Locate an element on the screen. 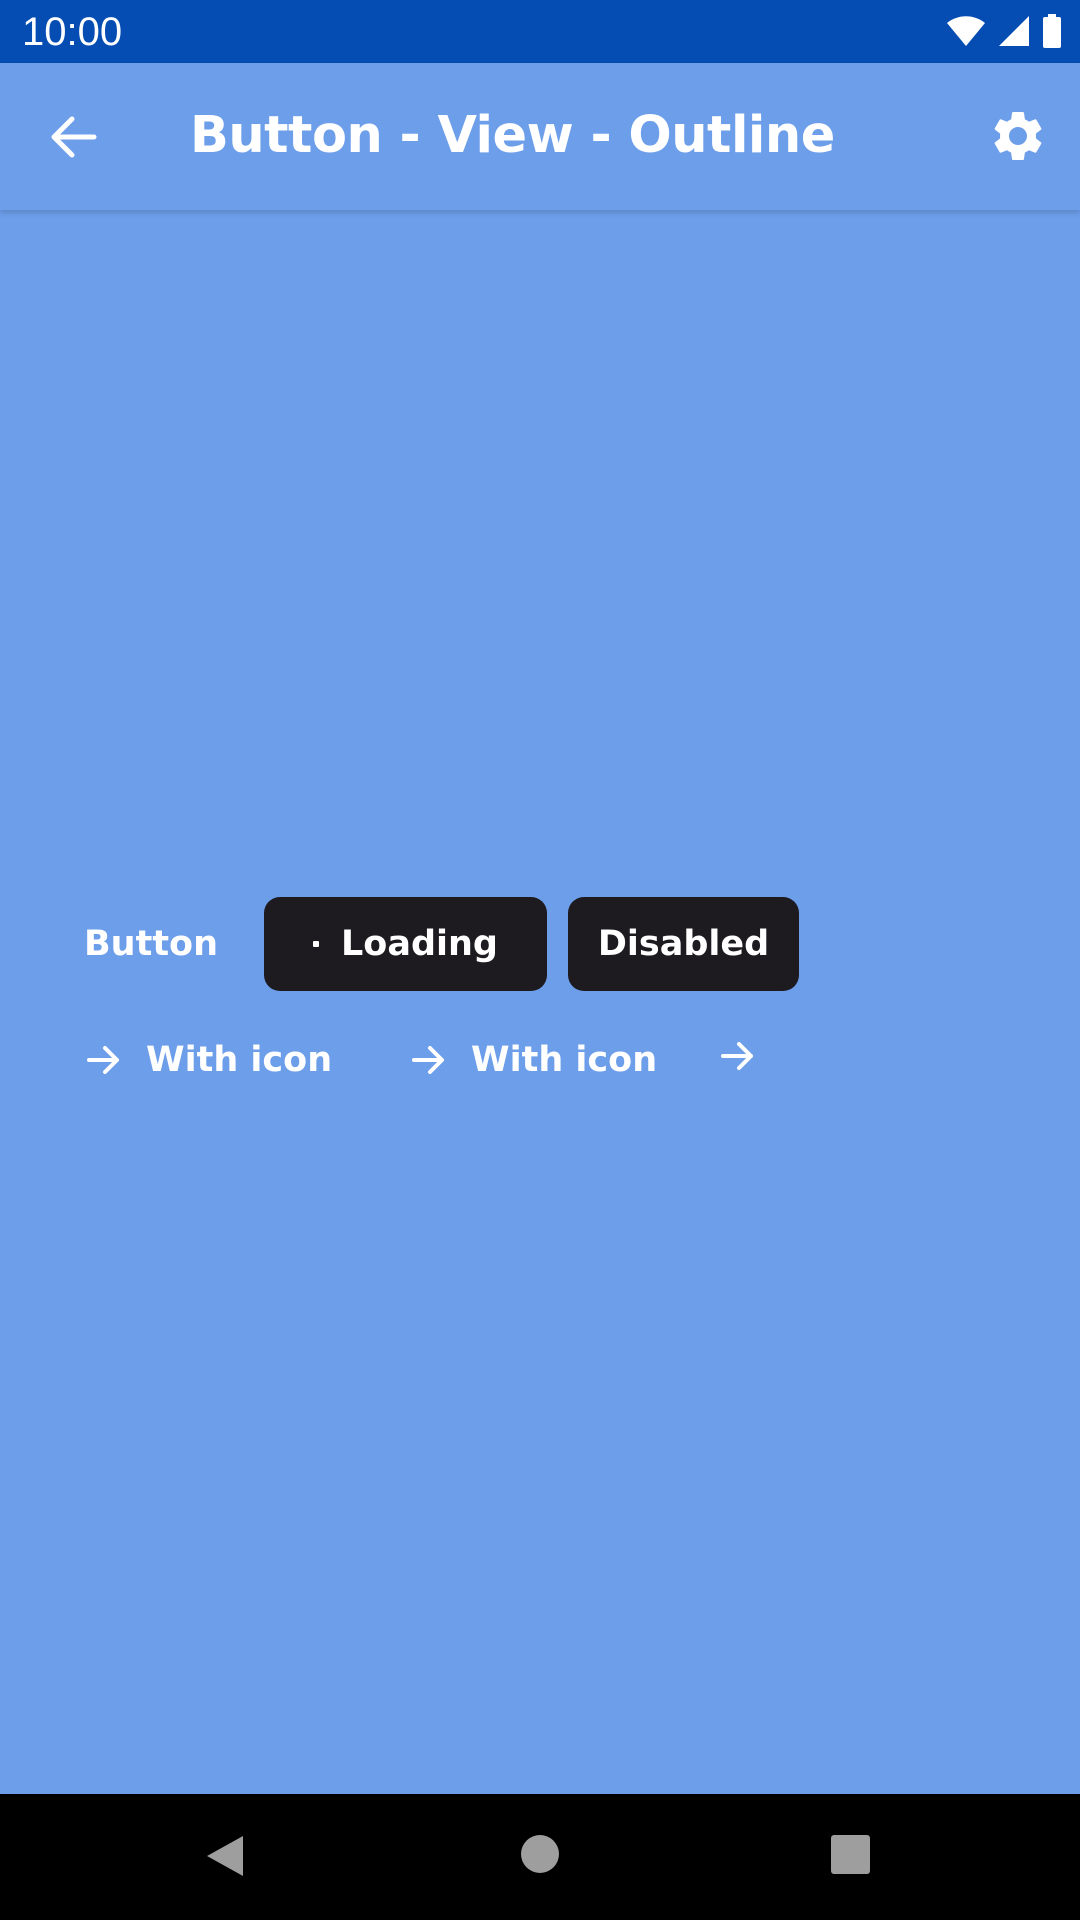 This screenshot has height=1920, width=1080. with-icon-button-1: With icon is located at coordinates (209, 1060).